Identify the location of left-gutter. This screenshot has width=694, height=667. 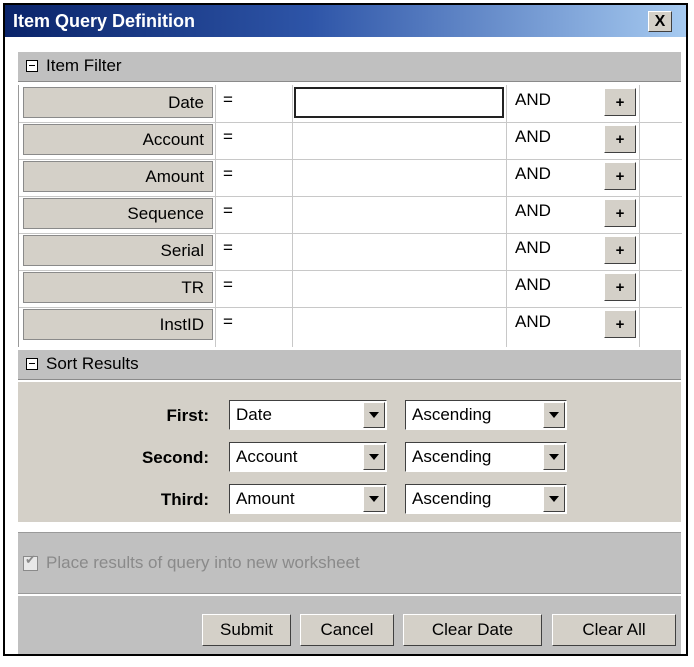
(11, 345).